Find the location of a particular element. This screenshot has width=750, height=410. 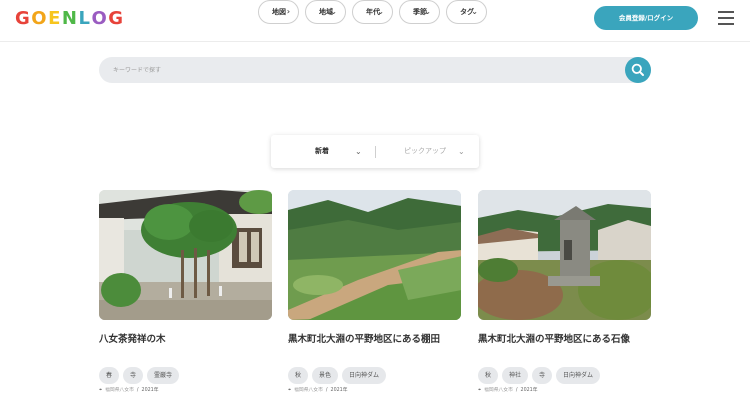

post-title: 黒木町北大淵の平野地区にある棚田 is located at coordinates (383, 338).